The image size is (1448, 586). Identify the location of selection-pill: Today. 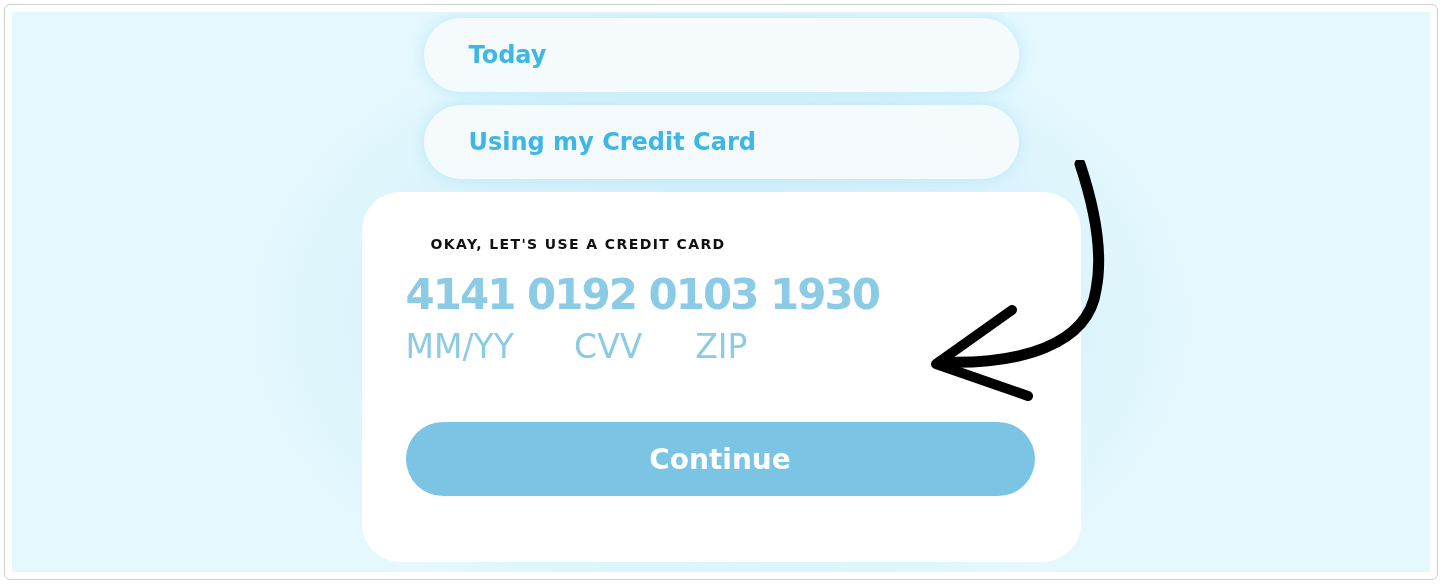
(721, 55).